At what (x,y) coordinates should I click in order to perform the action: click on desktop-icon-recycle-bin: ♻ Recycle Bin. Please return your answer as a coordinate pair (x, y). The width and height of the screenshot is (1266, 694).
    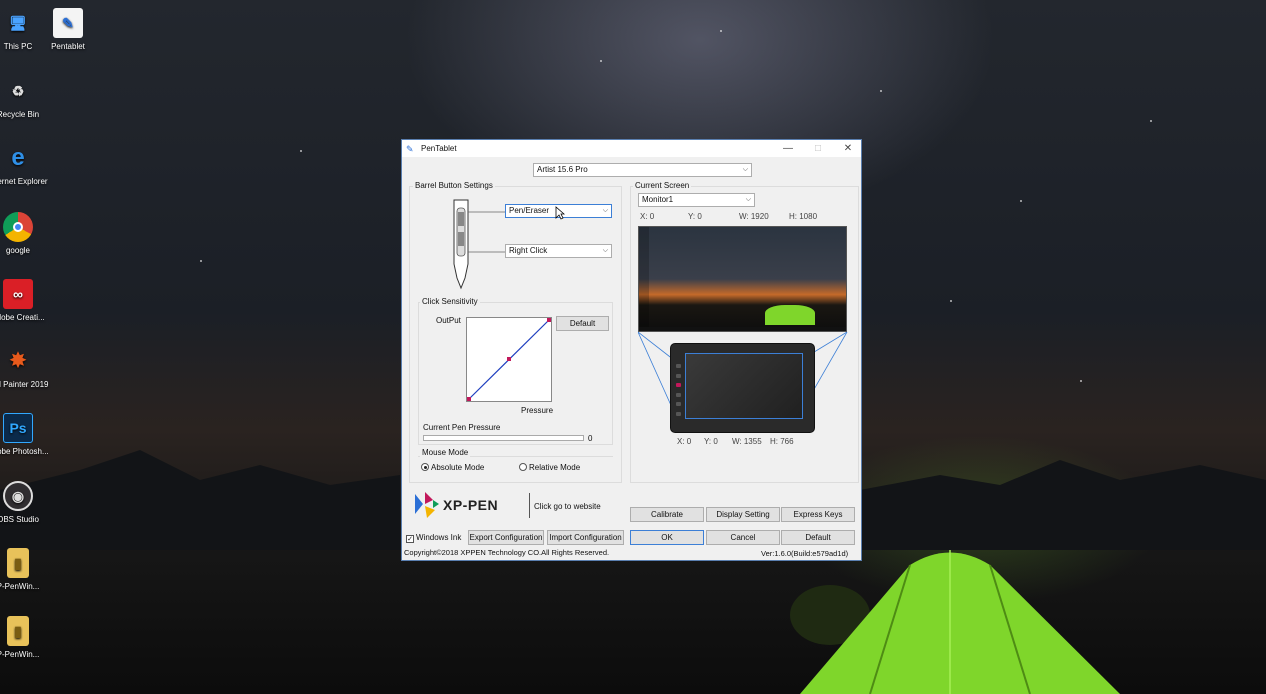
    Looking at the image, I should click on (26, 98).